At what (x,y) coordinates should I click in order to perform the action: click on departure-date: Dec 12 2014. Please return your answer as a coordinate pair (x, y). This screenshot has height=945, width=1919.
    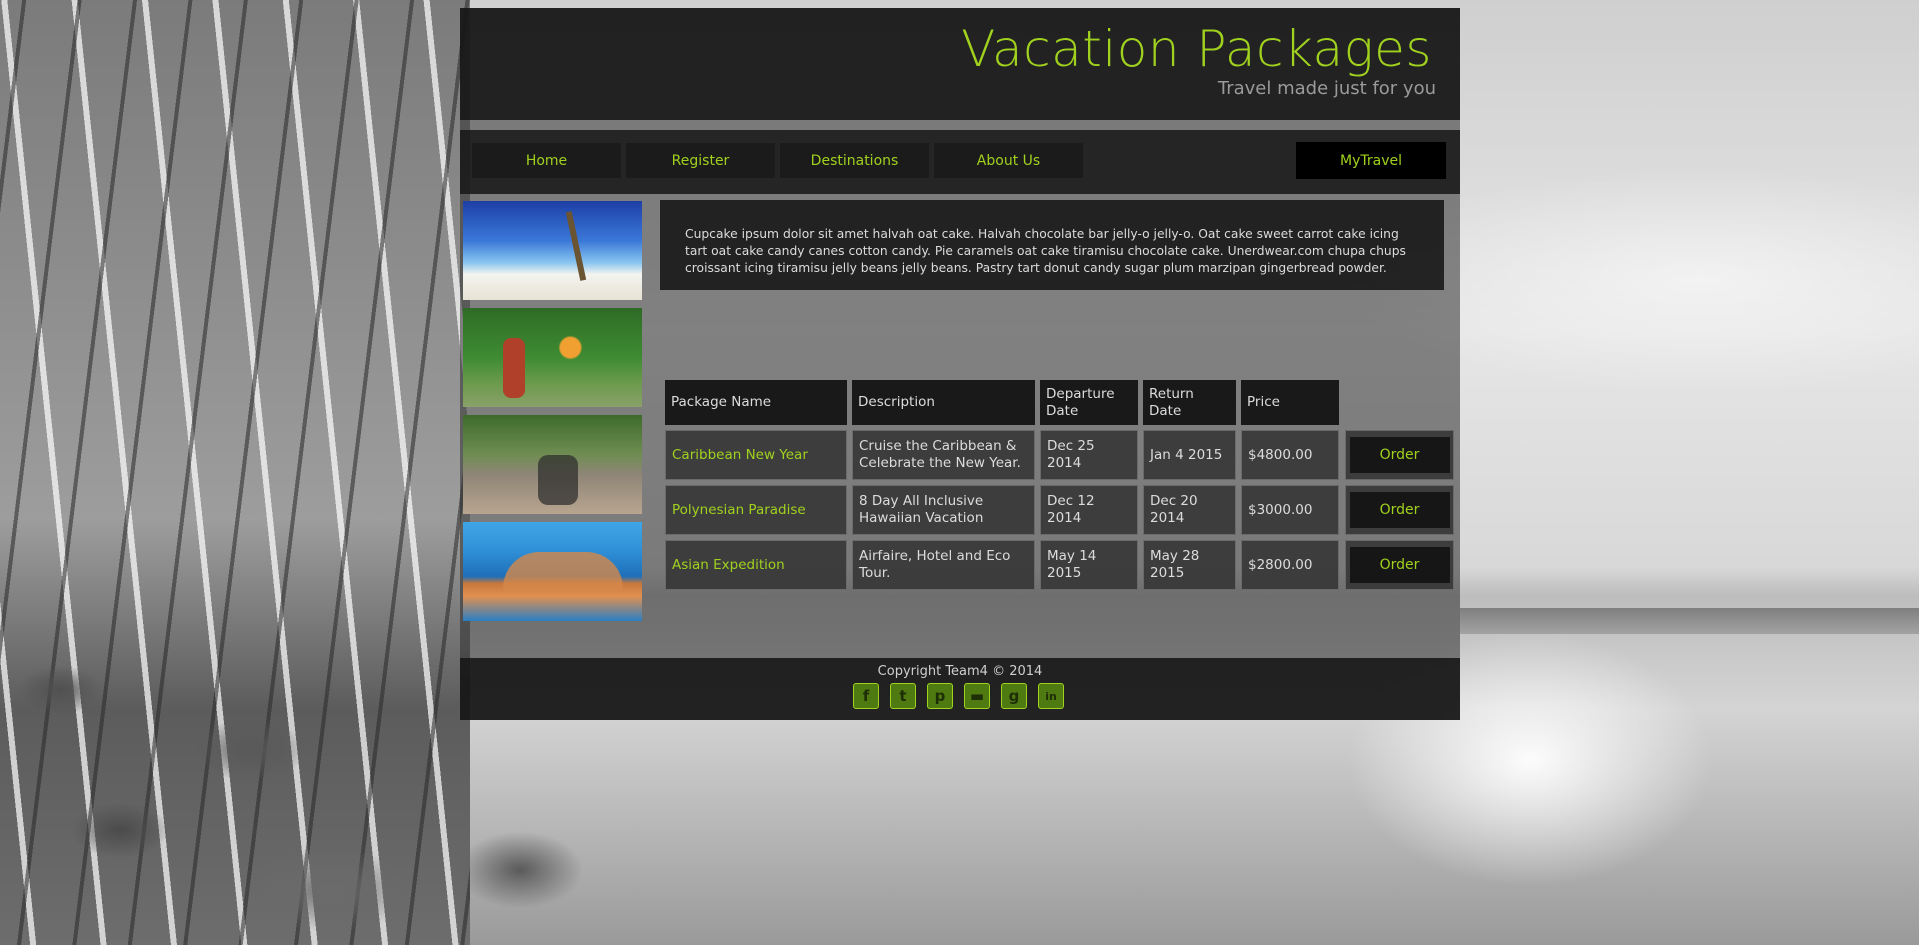
    Looking at the image, I should click on (1089, 510).